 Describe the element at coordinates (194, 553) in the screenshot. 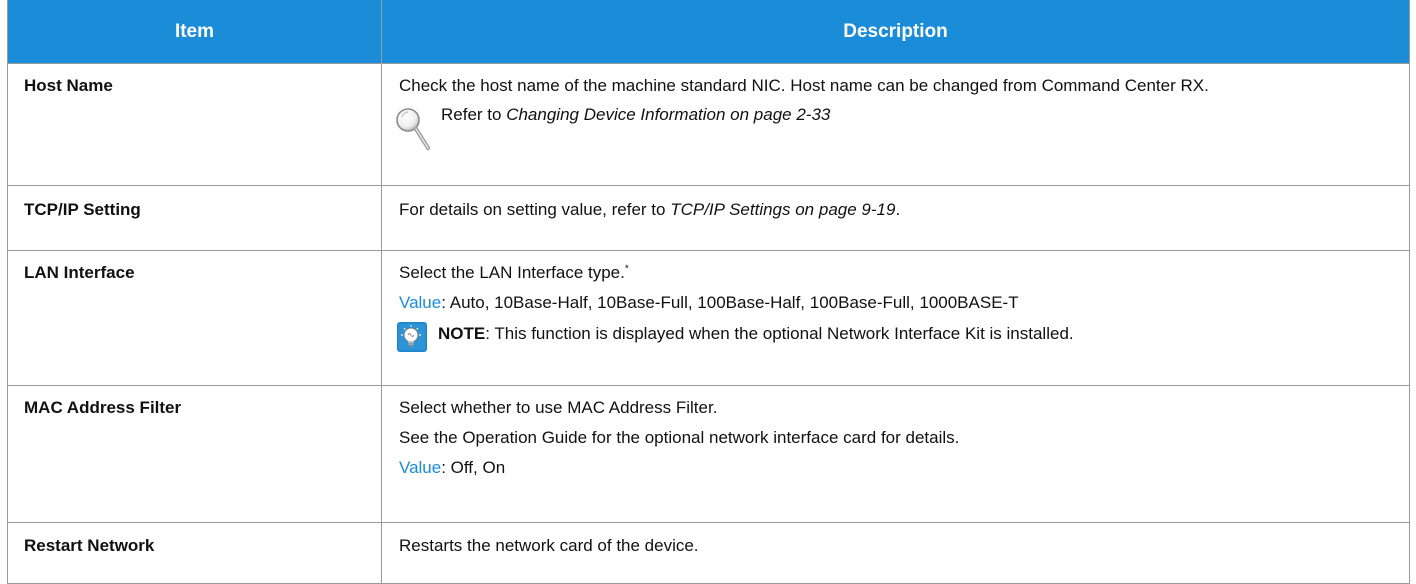

I see `item-restart-network: Restart Network` at that location.